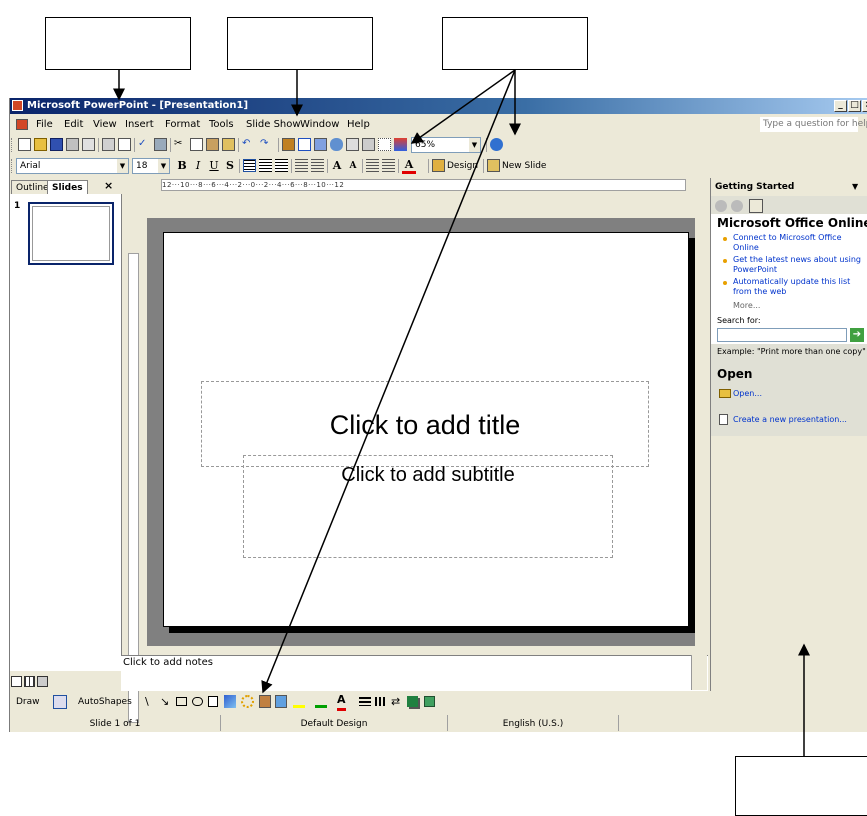  Describe the element at coordinates (265, 701) in the screenshot. I see `clip-art-icon` at that location.